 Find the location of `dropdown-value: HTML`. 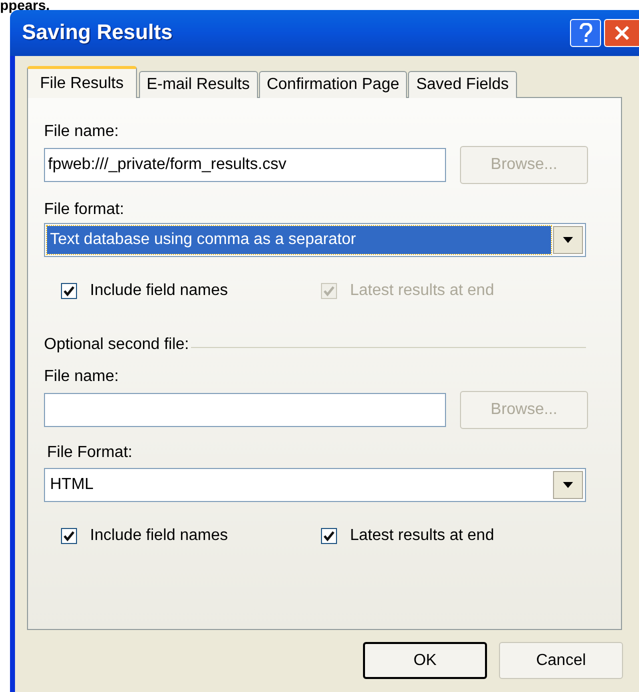

dropdown-value: HTML is located at coordinates (72, 485).